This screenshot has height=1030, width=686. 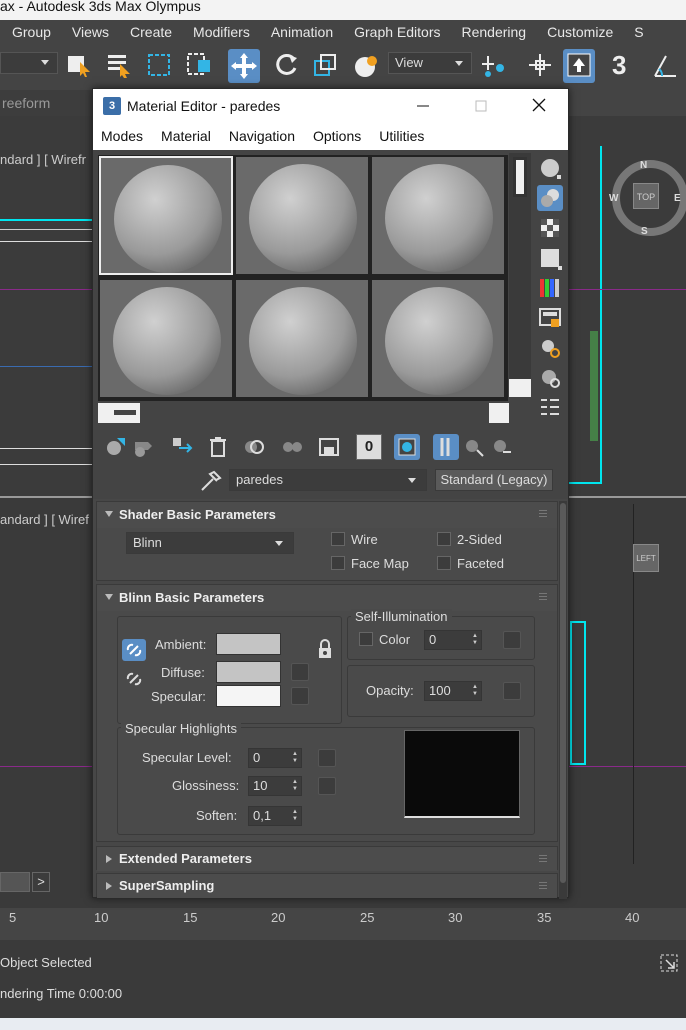 I want to click on menu-navigation: Navigation, so click(x=262, y=136).